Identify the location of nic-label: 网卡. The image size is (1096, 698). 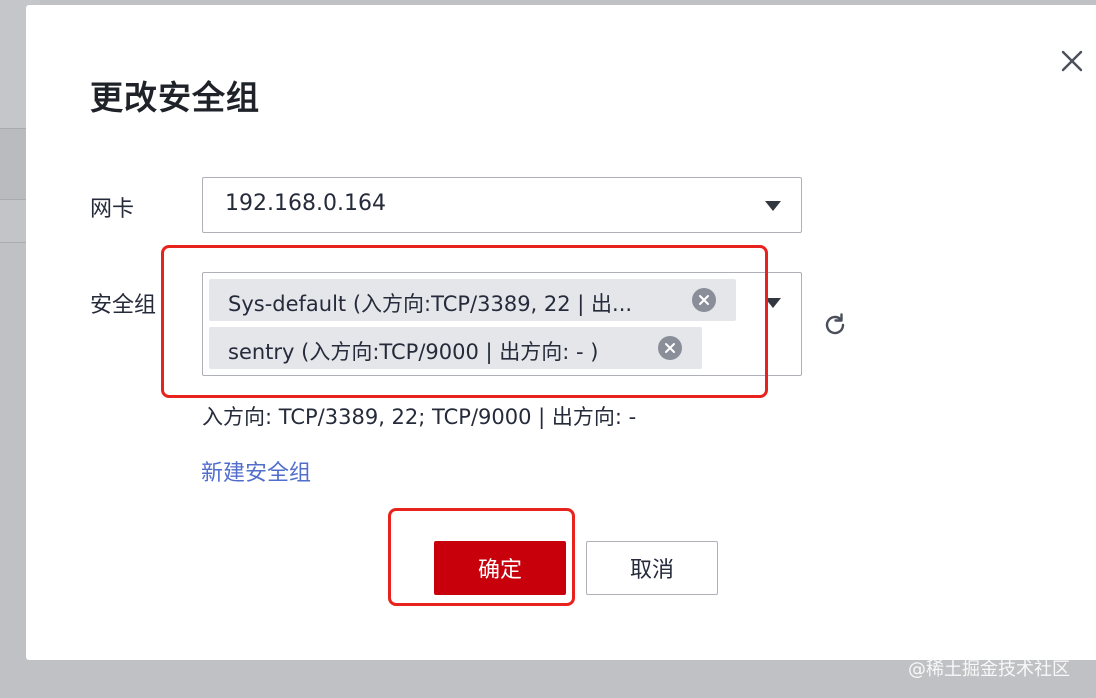
(112, 209).